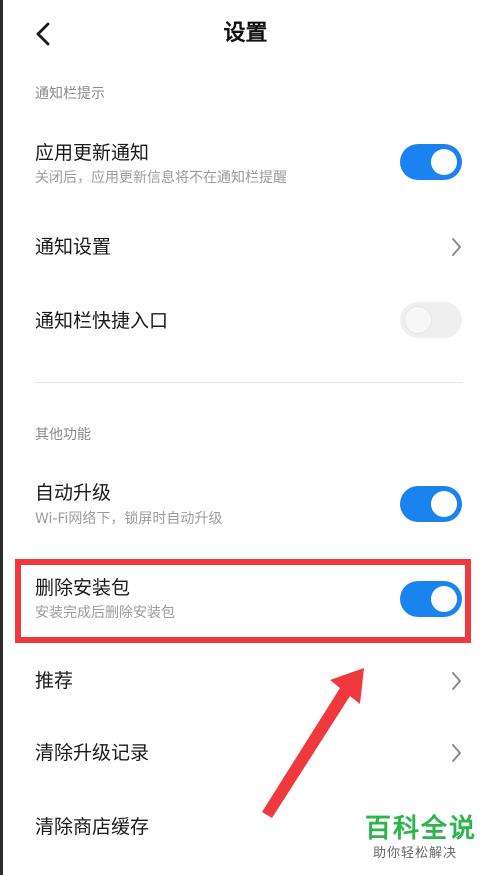 The height and width of the screenshot is (875, 491). What do you see at coordinates (245, 322) in the screenshot?
I see `row-notification-shortcut: 通知栏快捷入口` at bounding box center [245, 322].